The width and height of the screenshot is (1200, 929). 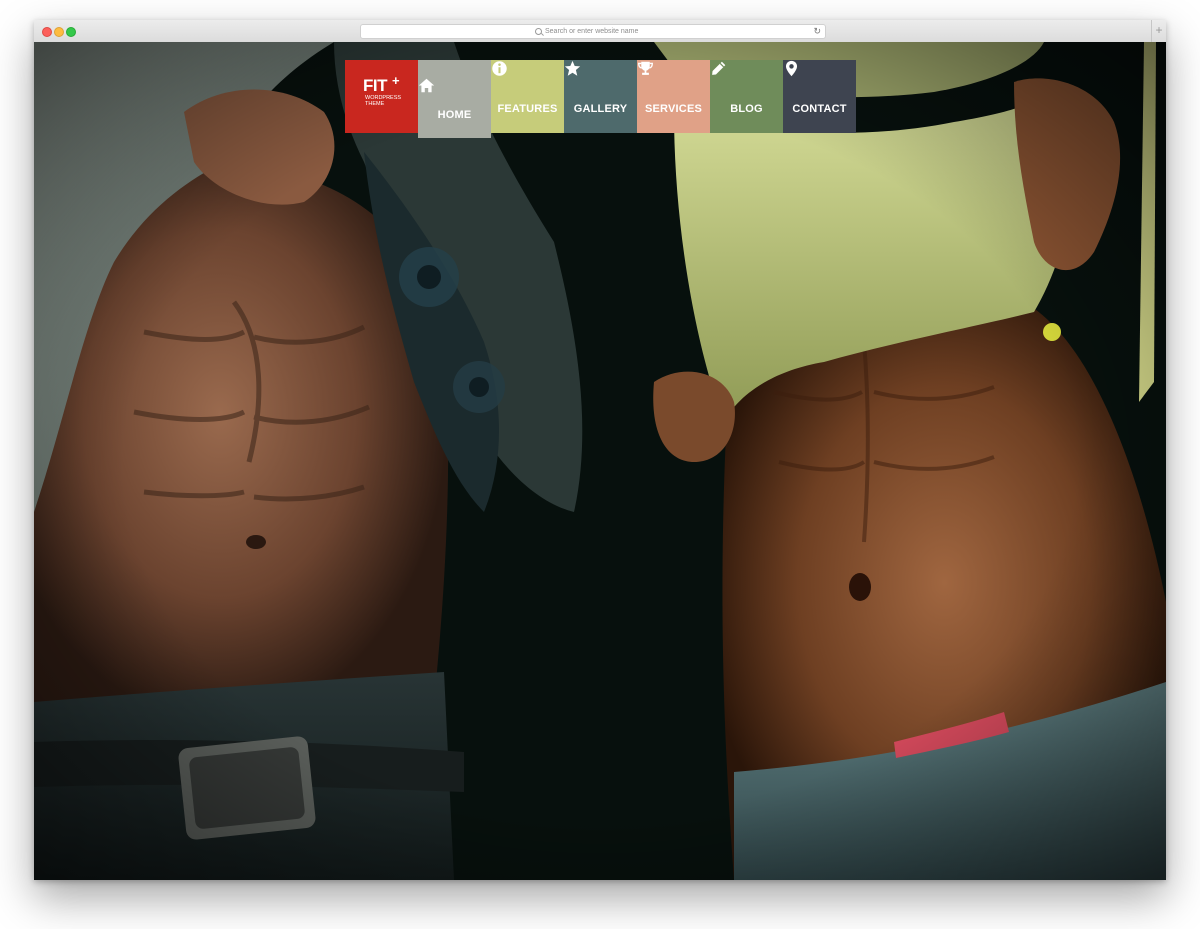 What do you see at coordinates (375, 85) in the screenshot?
I see `logo-title: FIT` at bounding box center [375, 85].